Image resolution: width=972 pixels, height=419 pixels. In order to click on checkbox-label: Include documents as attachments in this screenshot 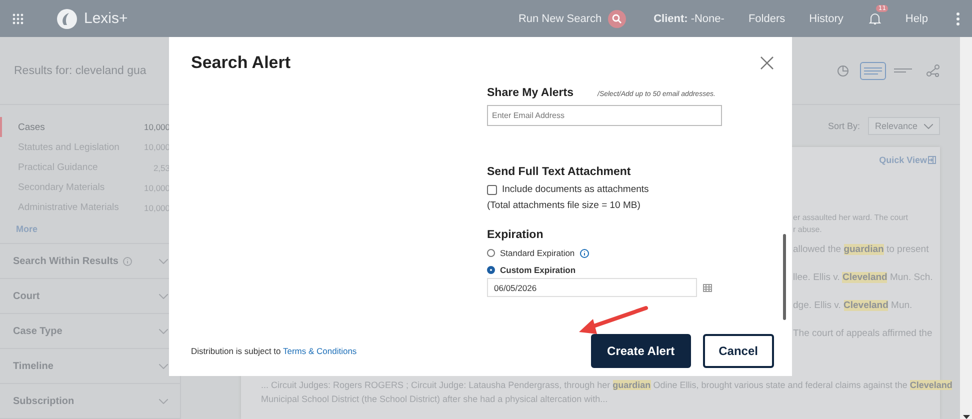, I will do `click(575, 189)`.